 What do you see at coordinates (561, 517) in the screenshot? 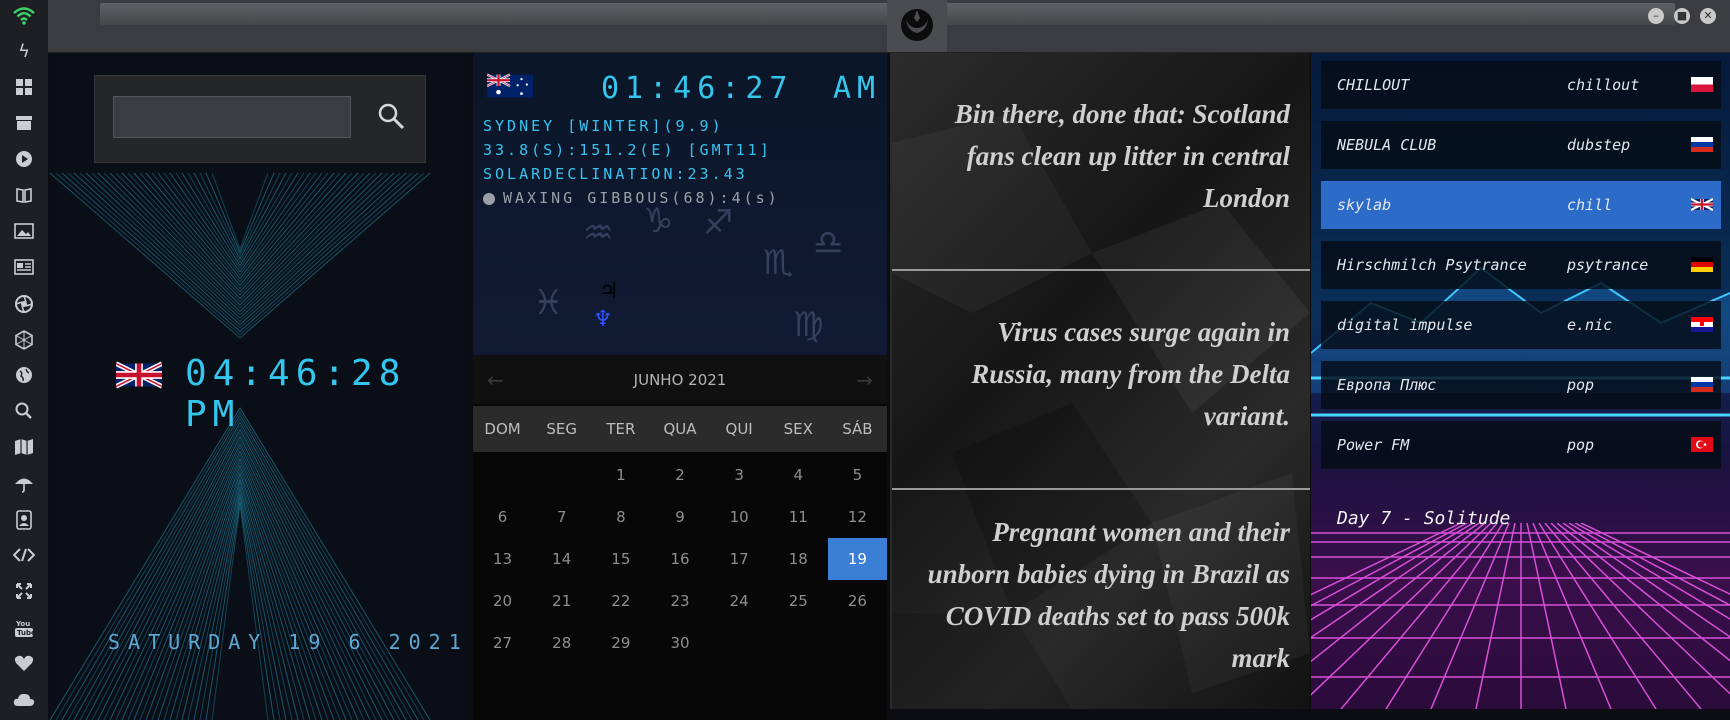
I see `calendar-day: 7` at bounding box center [561, 517].